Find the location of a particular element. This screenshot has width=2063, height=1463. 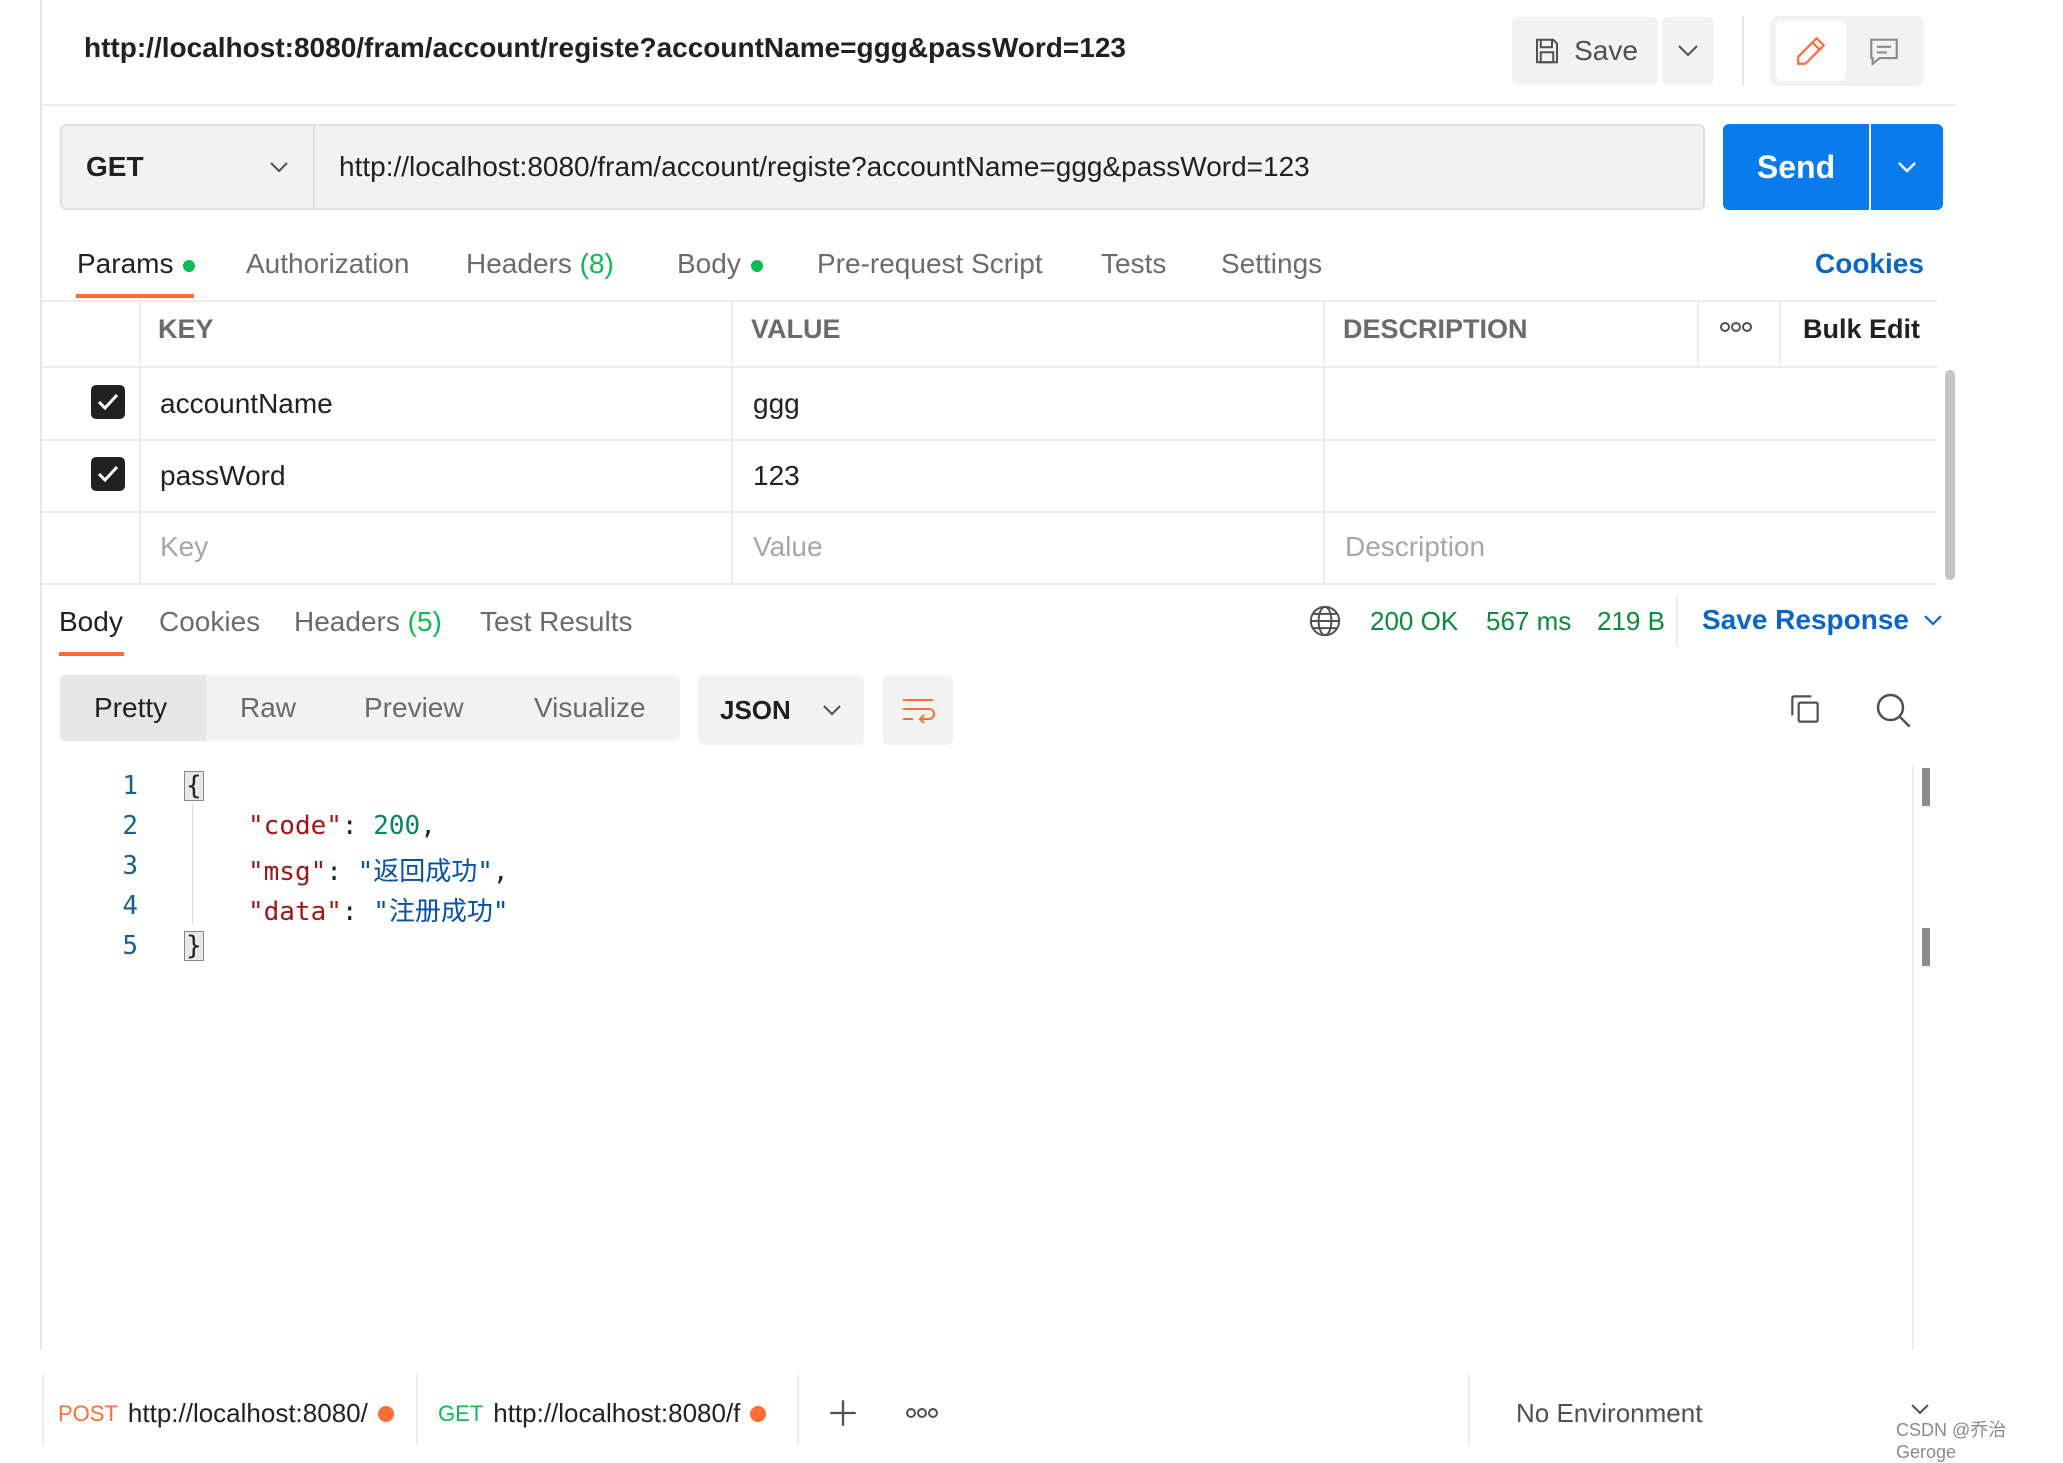

tab-body-label: Body is located at coordinates (709, 263).